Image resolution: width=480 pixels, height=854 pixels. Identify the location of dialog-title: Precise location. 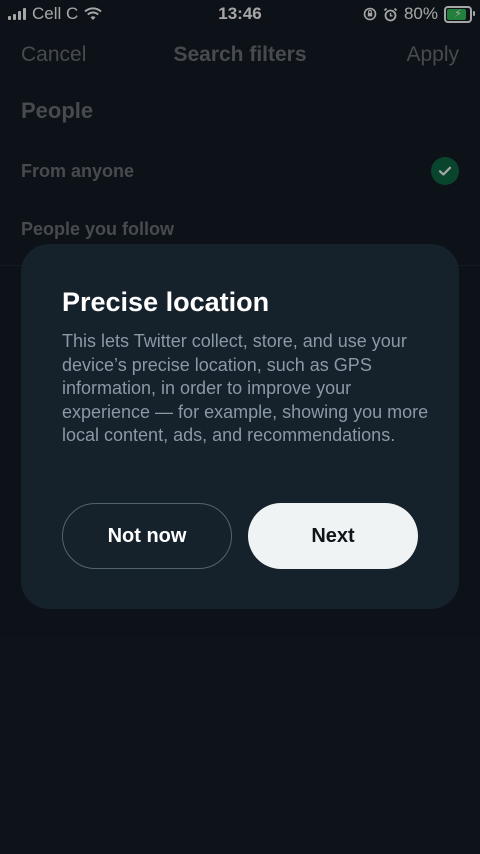
(166, 302).